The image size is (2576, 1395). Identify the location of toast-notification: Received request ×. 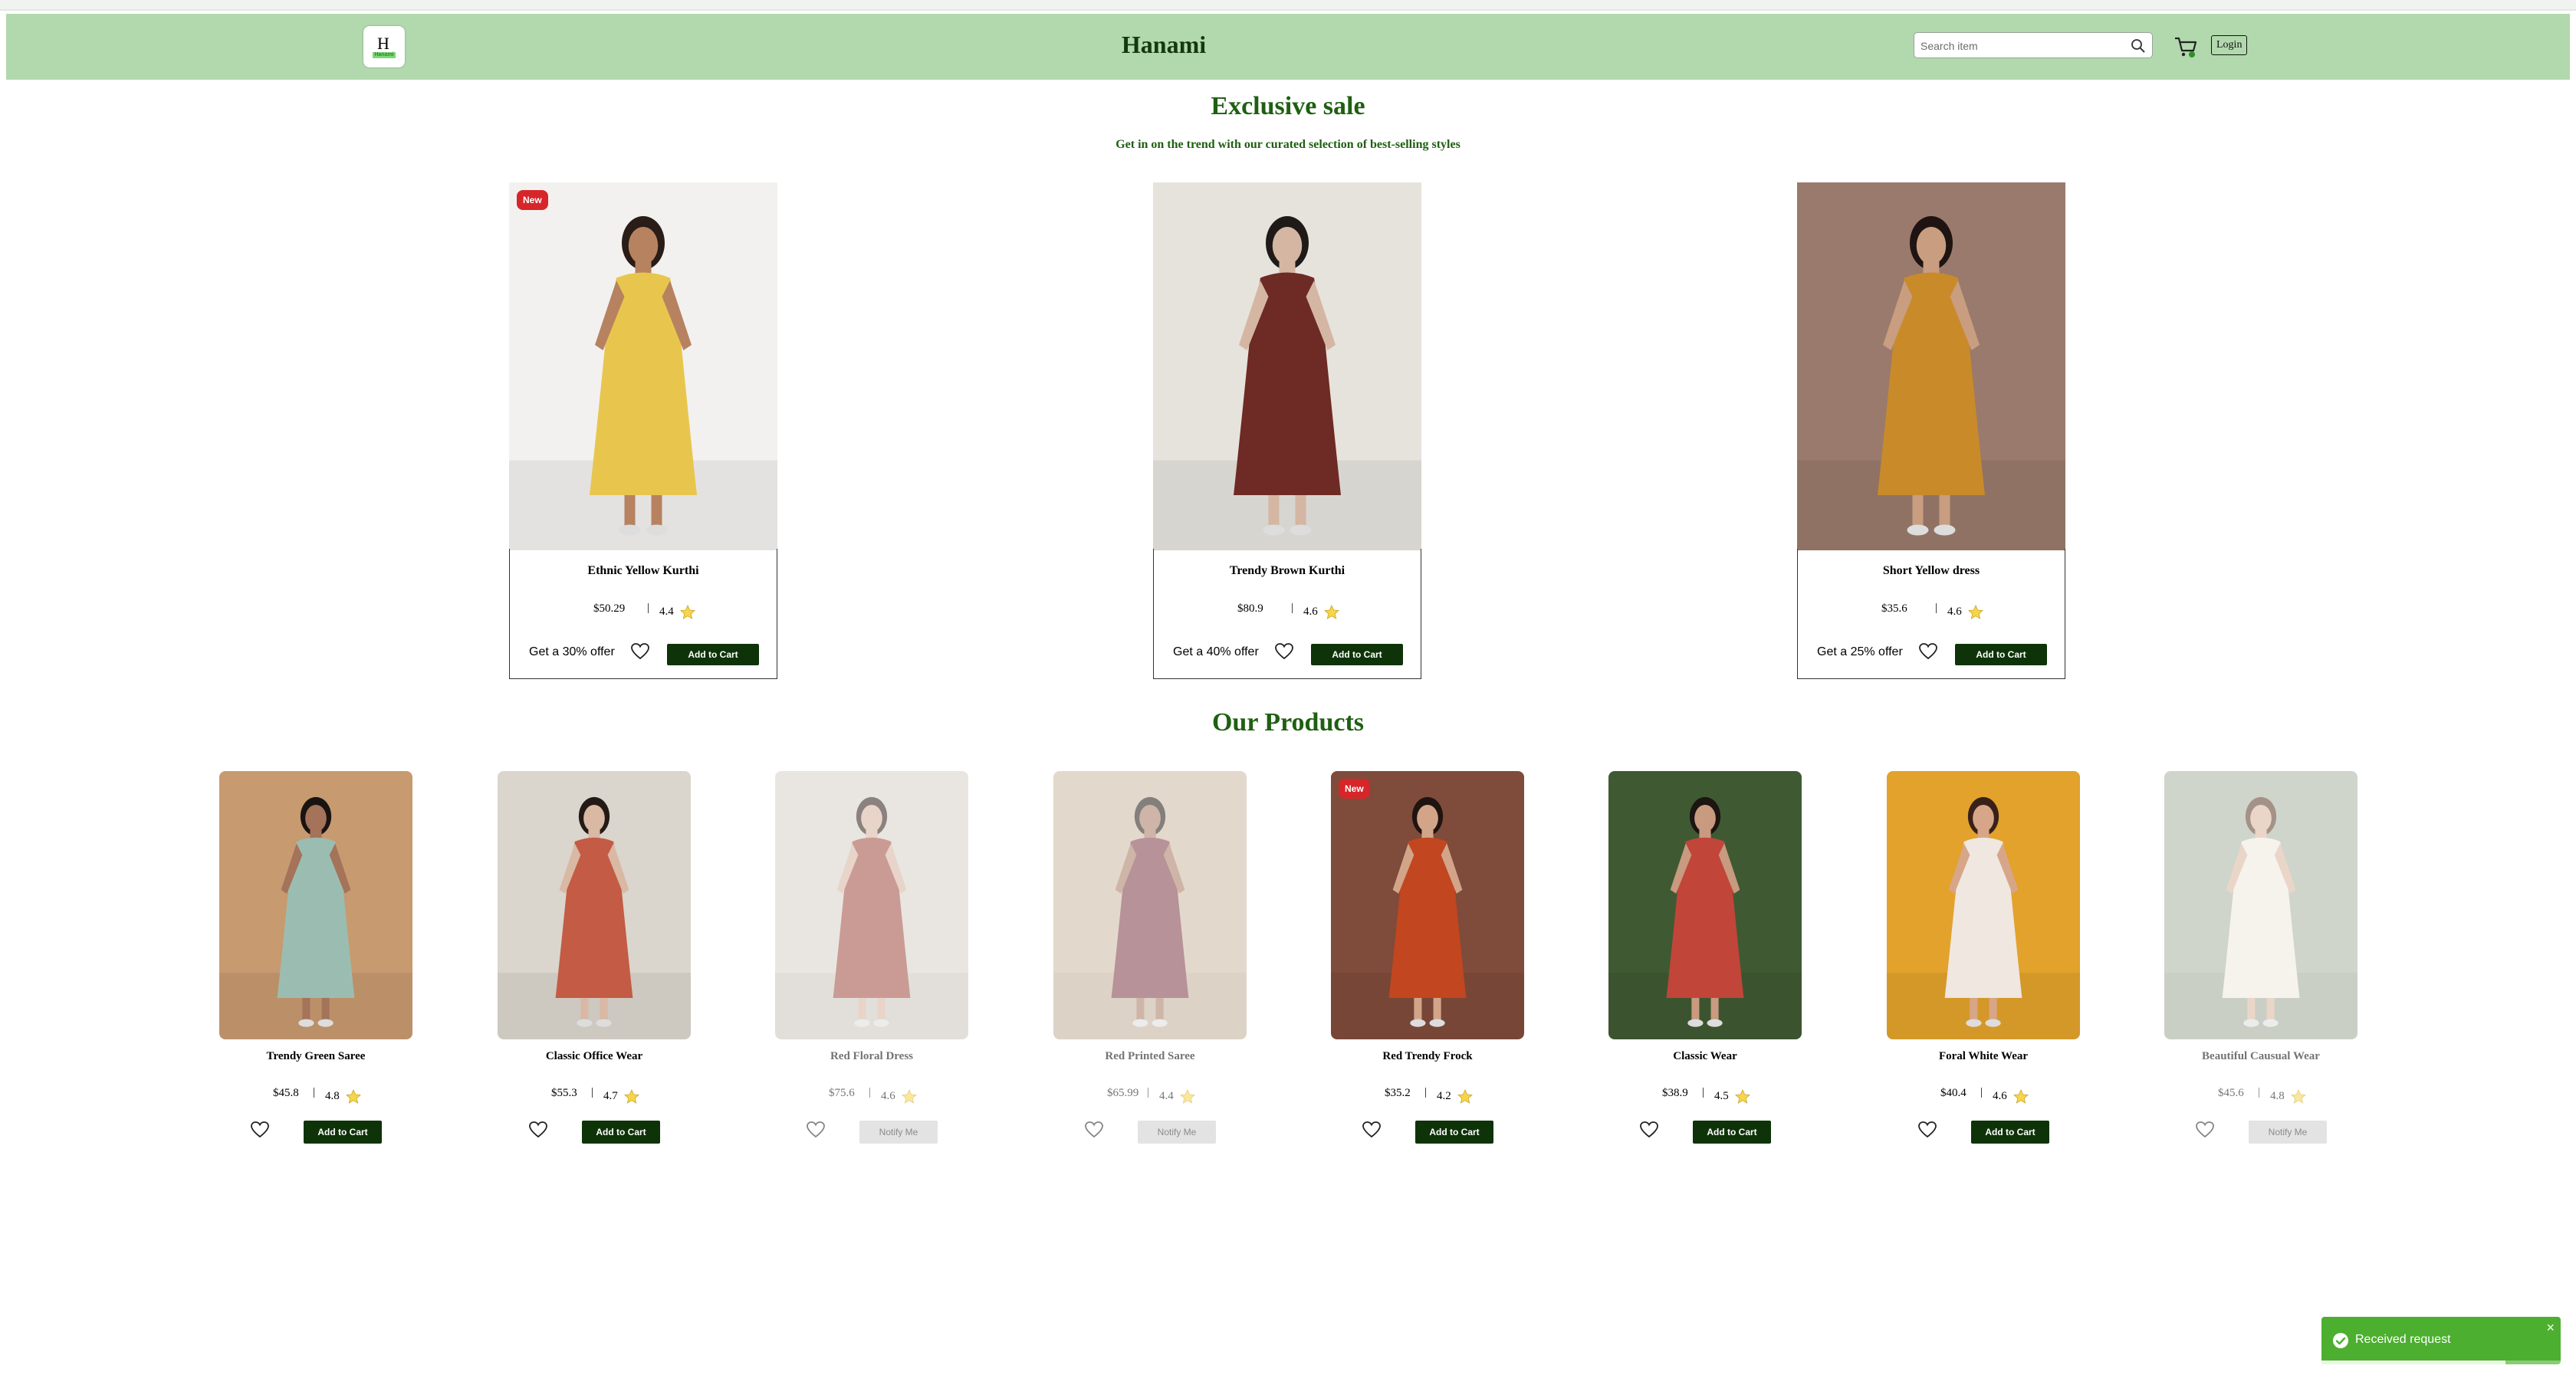
(2441, 1341).